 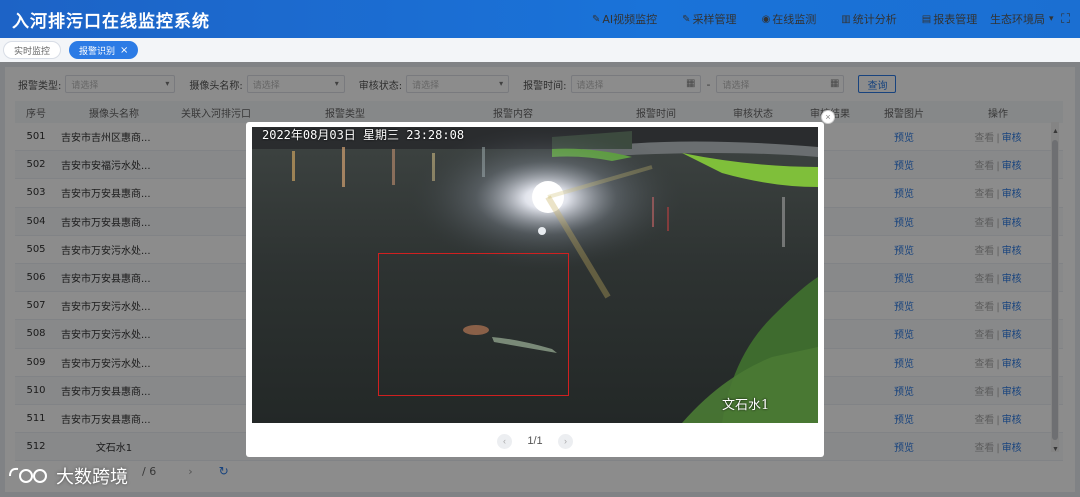 I want to click on watermark-text: 大数跨境, so click(x=92, y=477).